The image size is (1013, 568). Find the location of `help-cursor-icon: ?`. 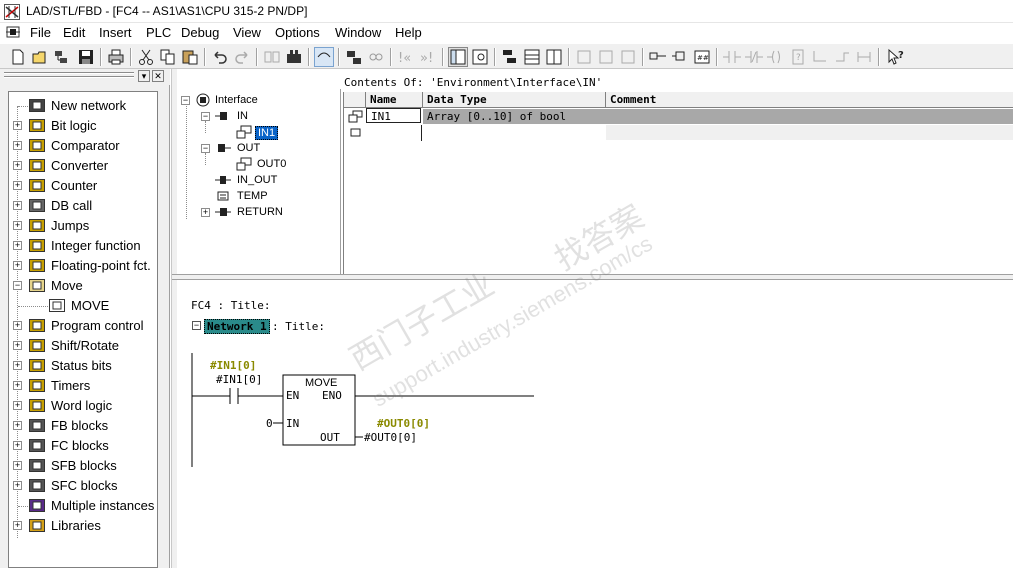

help-cursor-icon: ? is located at coordinates (896, 57).